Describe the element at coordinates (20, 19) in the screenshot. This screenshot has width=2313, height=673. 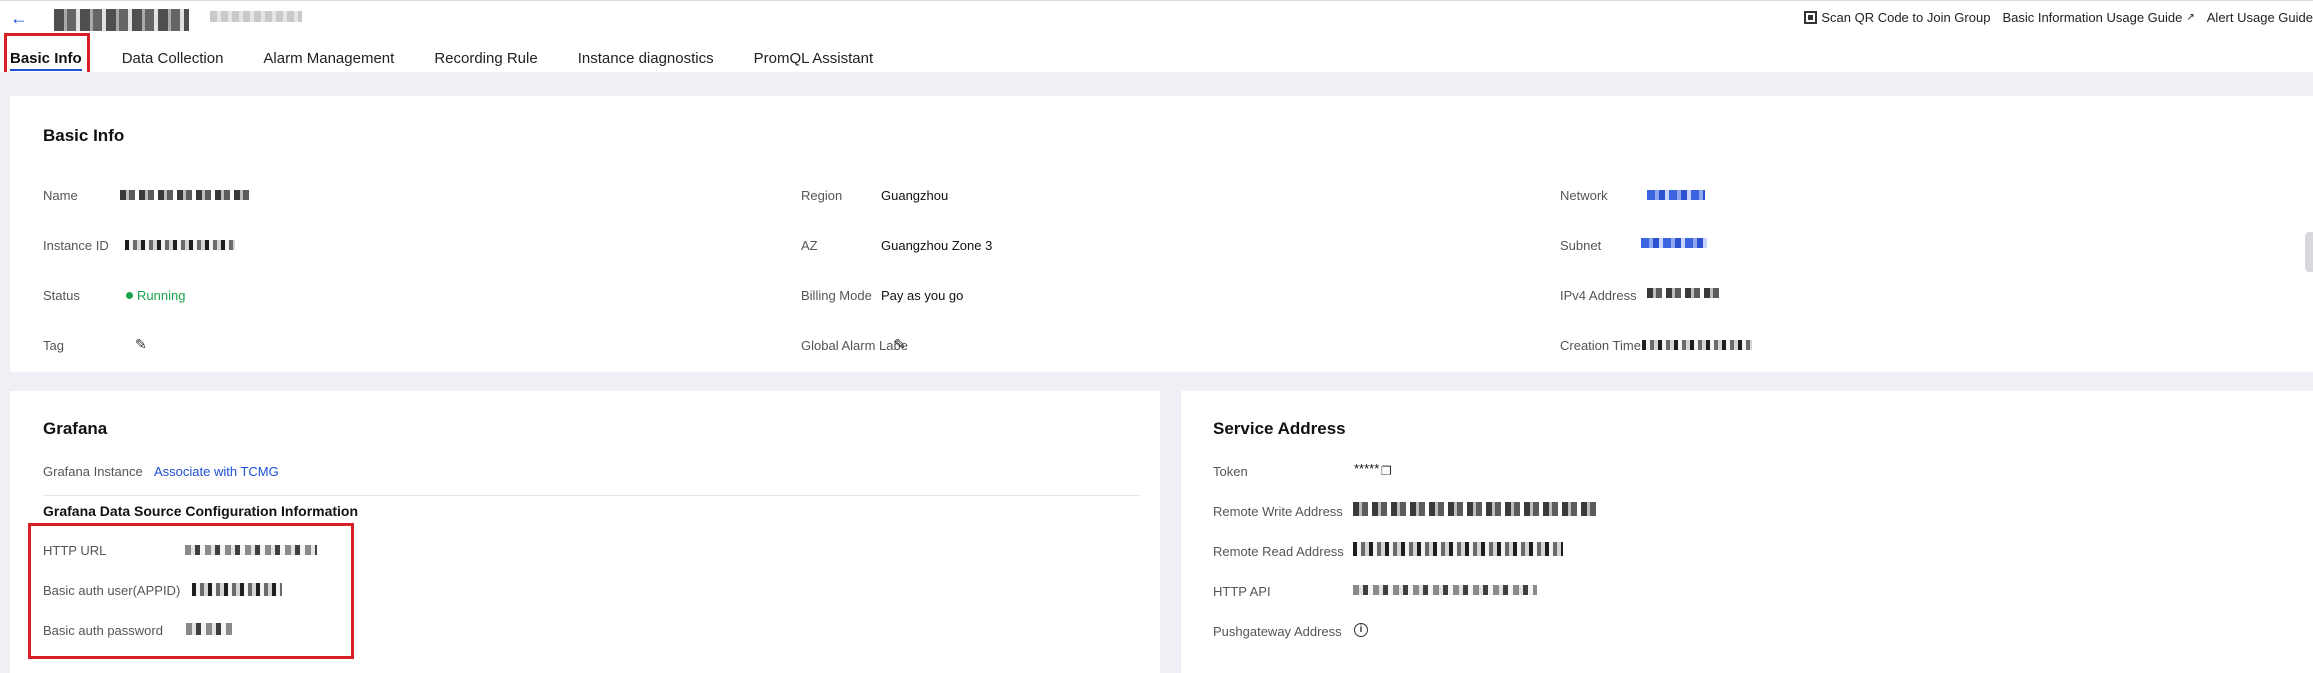
I see `back-arrow-icon: ←` at that location.